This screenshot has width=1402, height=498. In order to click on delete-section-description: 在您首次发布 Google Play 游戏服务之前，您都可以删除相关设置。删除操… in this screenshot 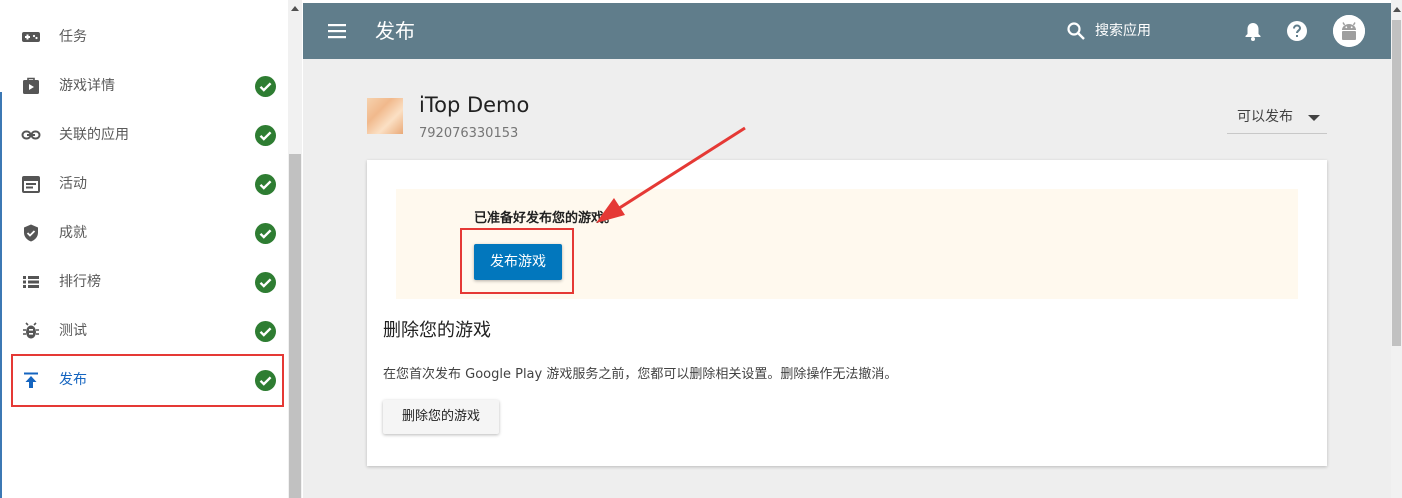, I will do `click(640, 374)`.